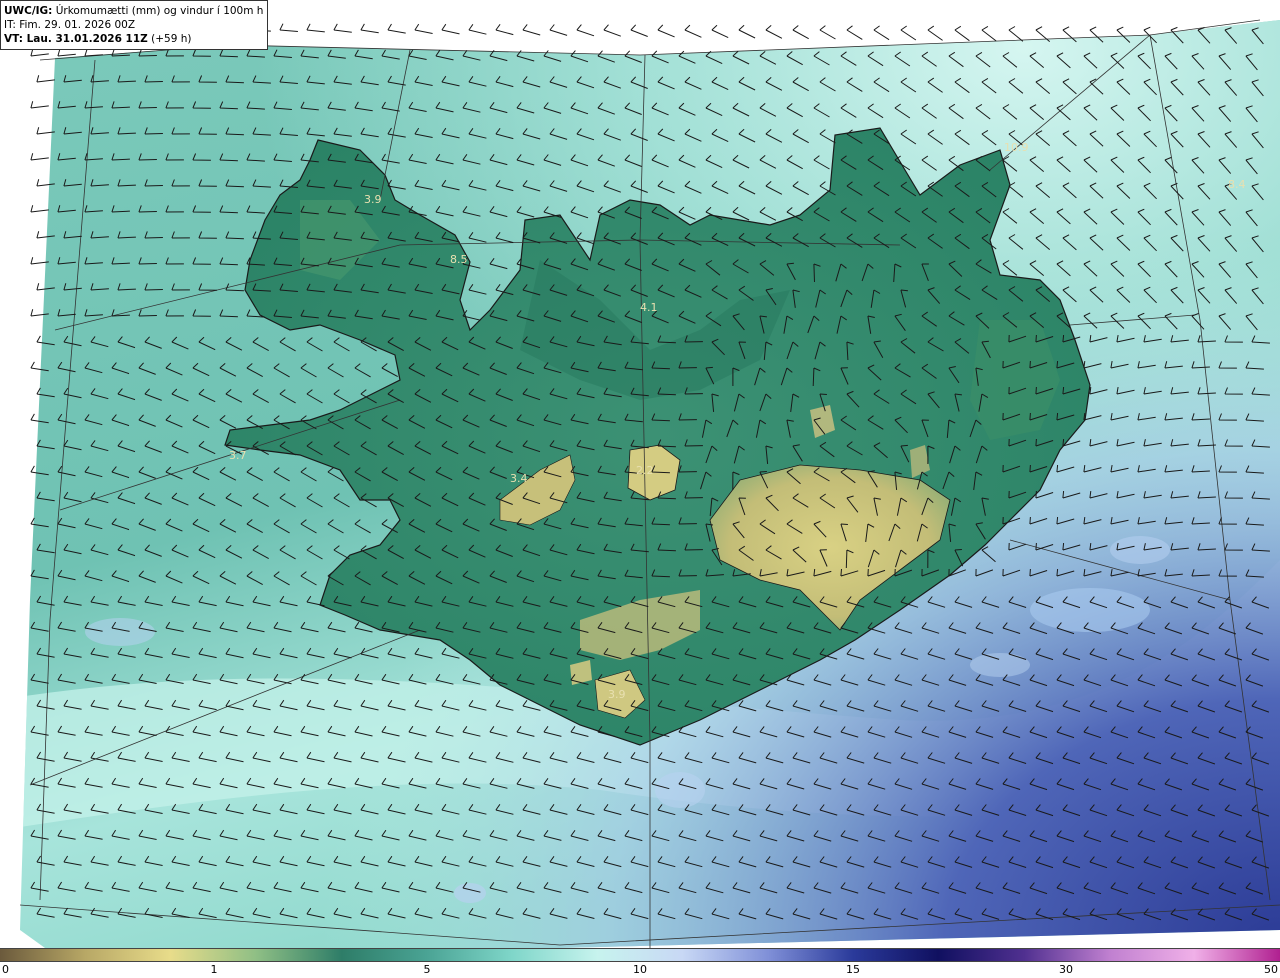  What do you see at coordinates (1066, 969) in the screenshot?
I see `colorbar-tick: 30` at bounding box center [1066, 969].